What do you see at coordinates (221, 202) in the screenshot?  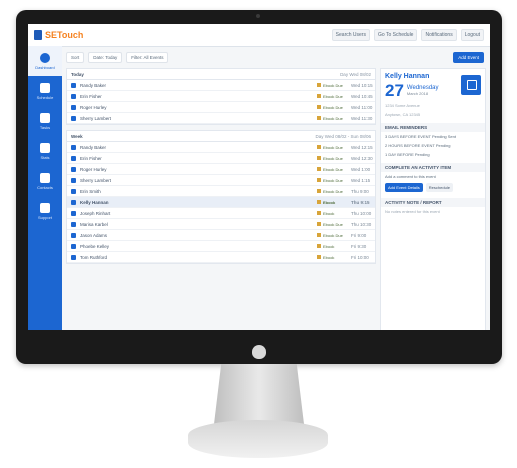 I see `list-item: Kelly Hannan Ebook Thu 9:15` at bounding box center [221, 202].